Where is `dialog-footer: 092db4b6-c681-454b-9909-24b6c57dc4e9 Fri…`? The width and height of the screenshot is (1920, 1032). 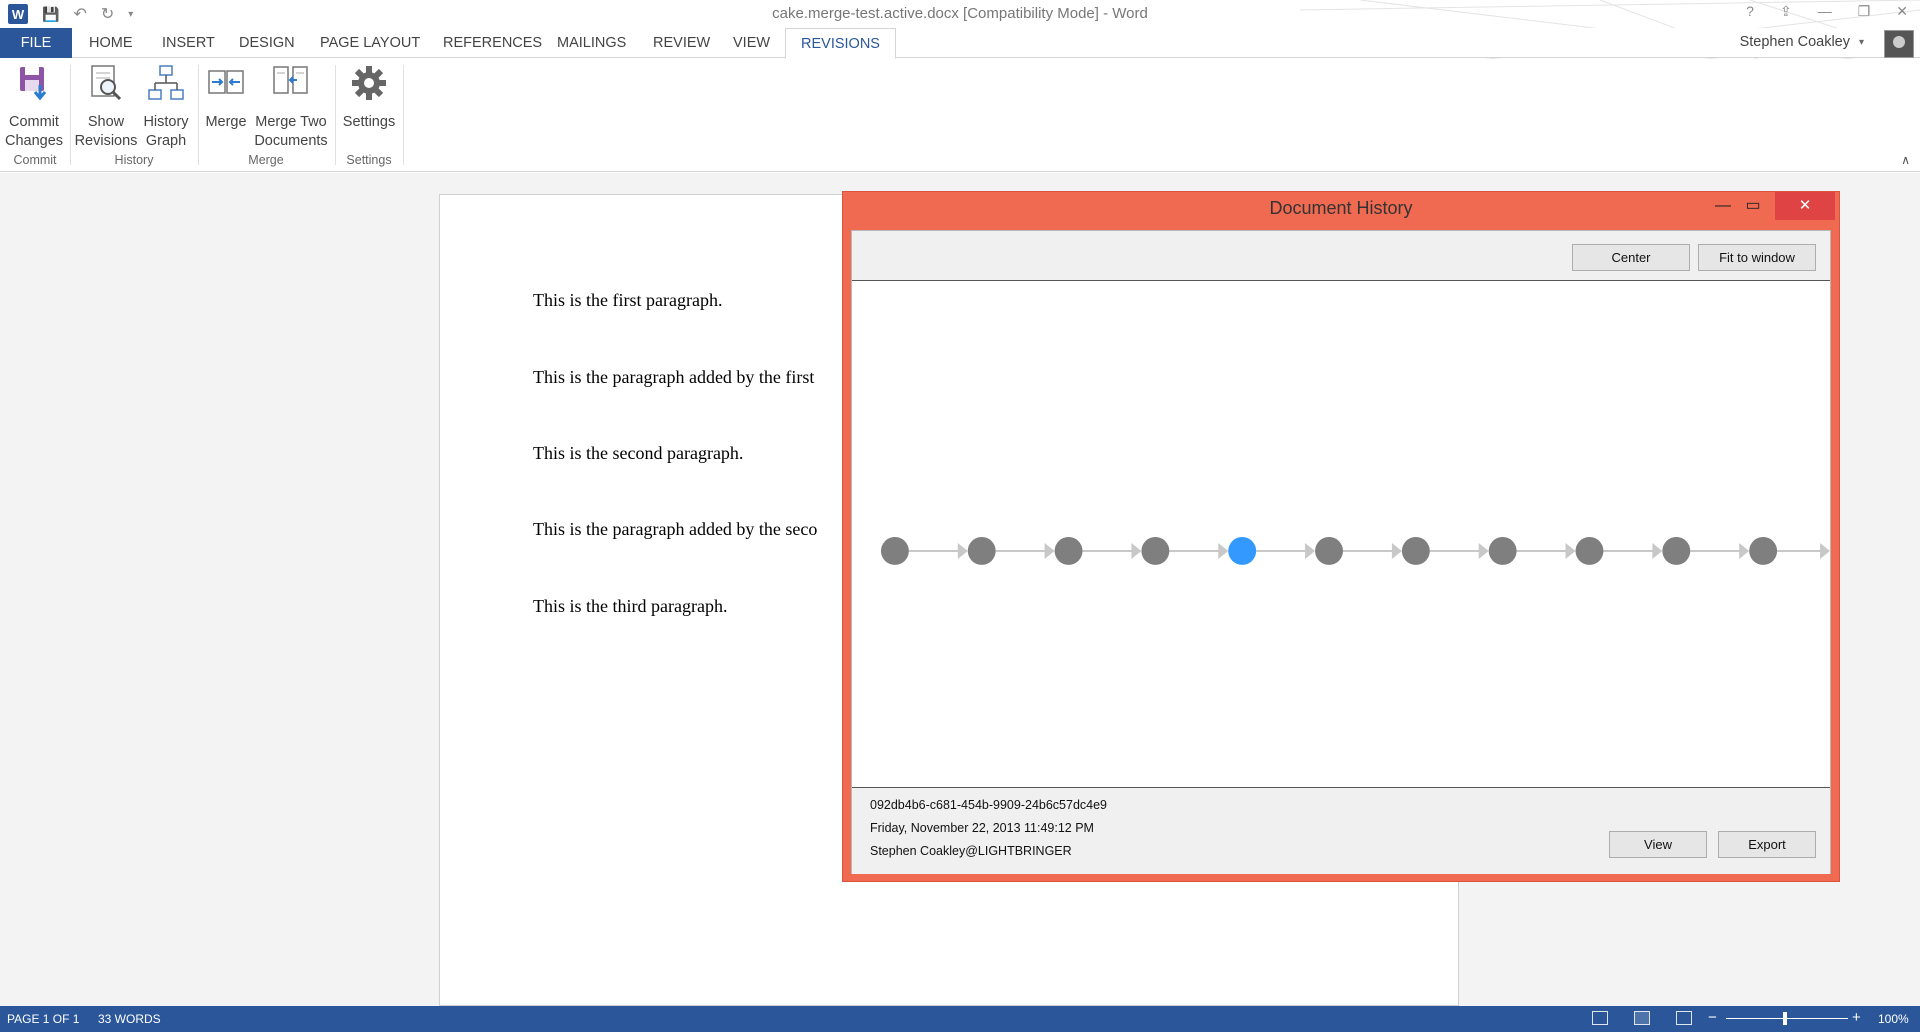 dialog-footer: 092db4b6-c681-454b-9909-24b6c57dc4e9 Fri… is located at coordinates (1341, 830).